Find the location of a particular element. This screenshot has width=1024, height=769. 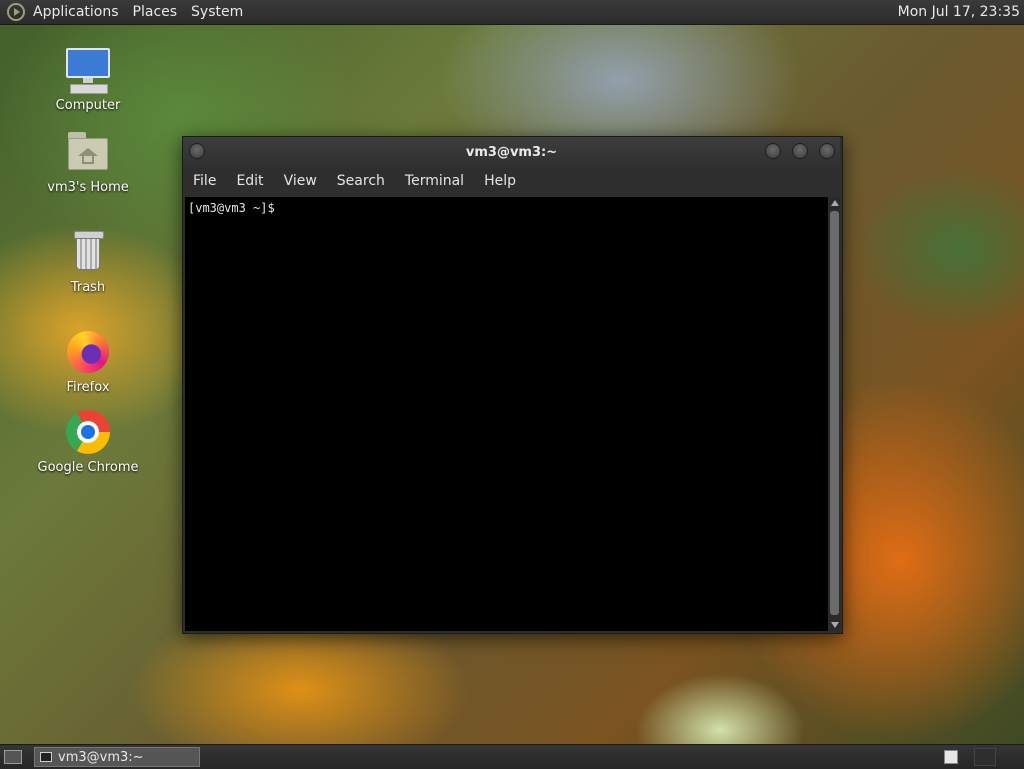

desktop-icon-home: vm3's Home is located at coordinates (88, 161).